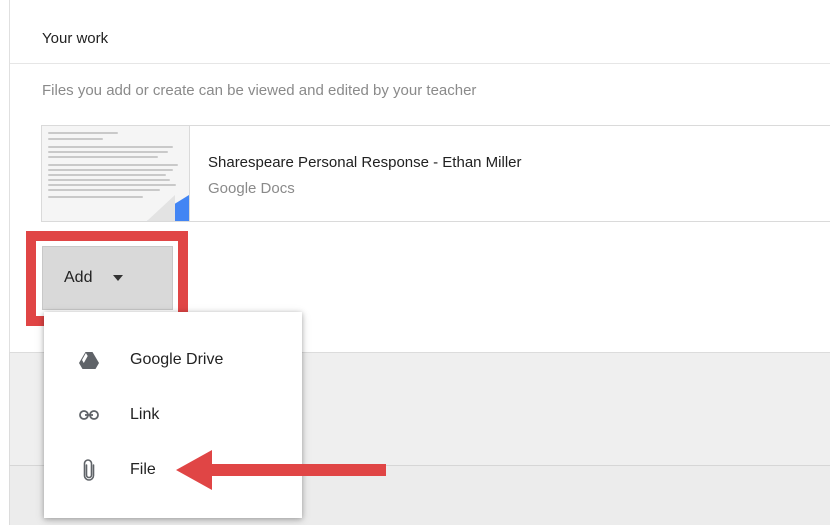  I want to click on google-drive-icon, so click(89, 360).